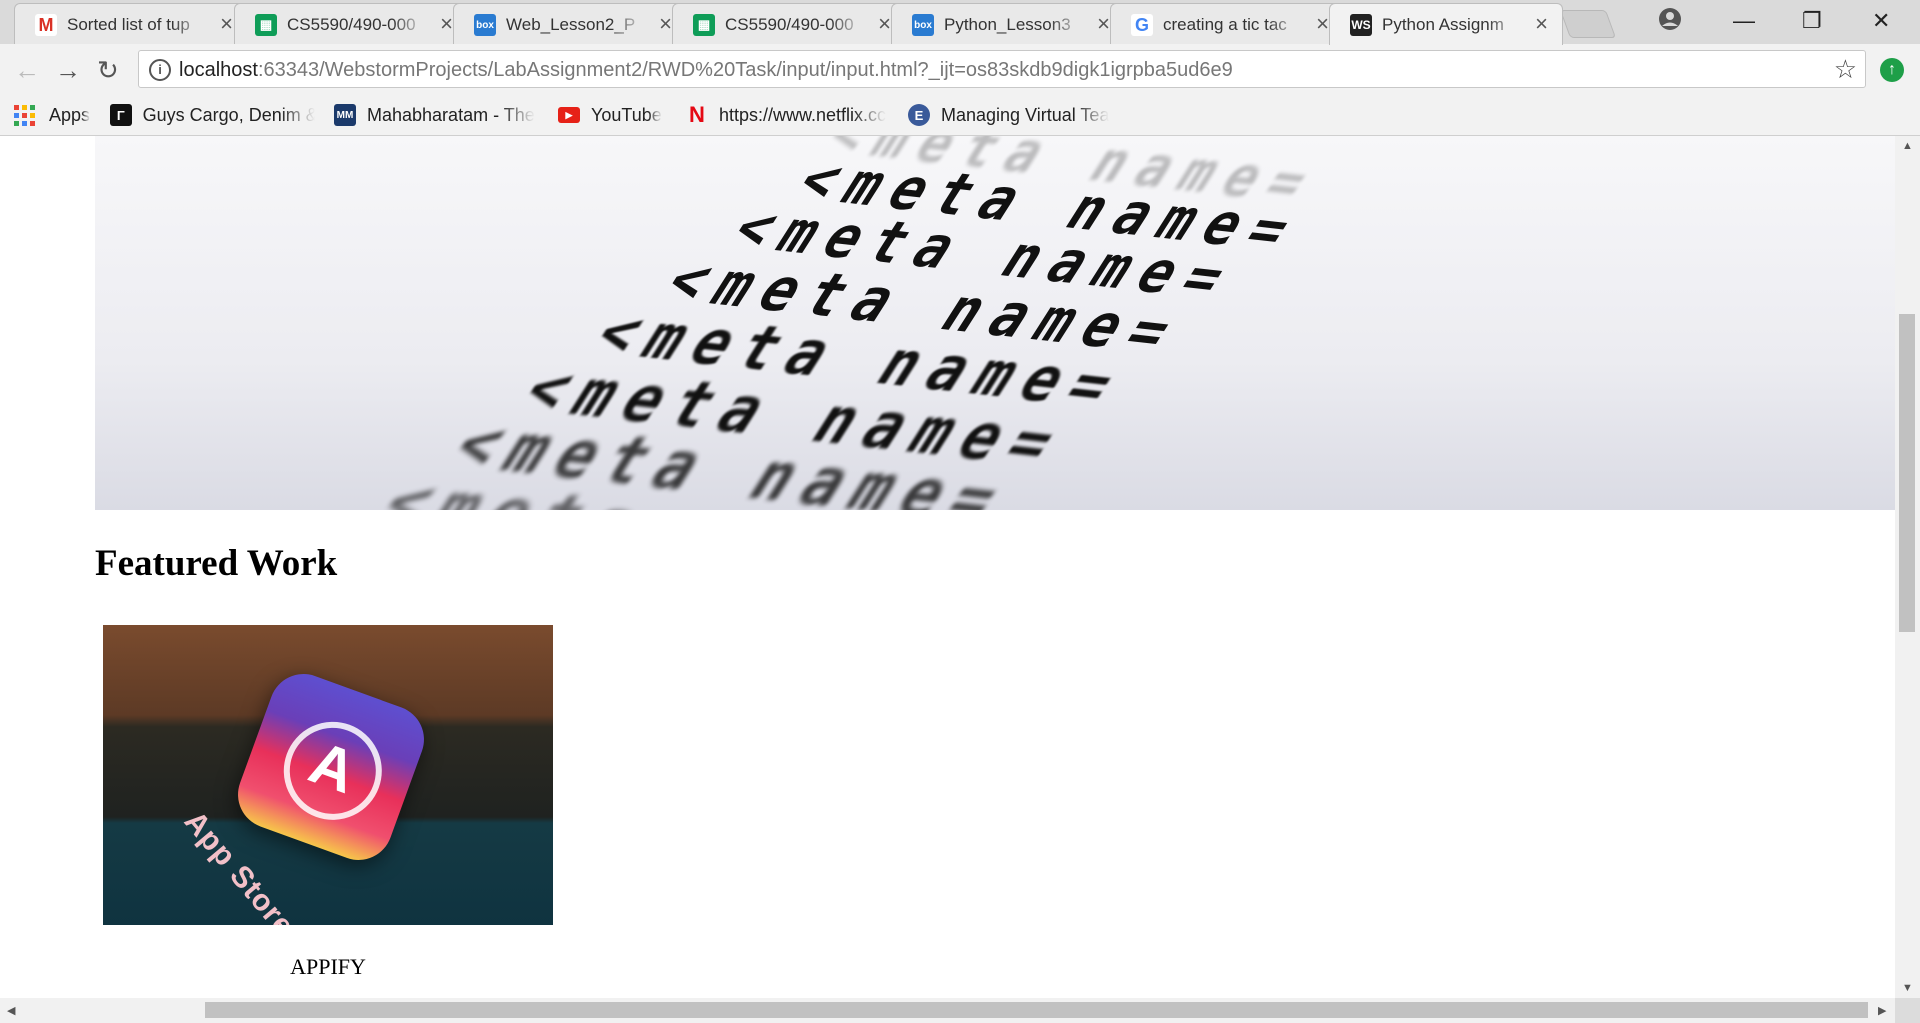  I want to click on horizontal-scroll-thumb, so click(1036, 1010).